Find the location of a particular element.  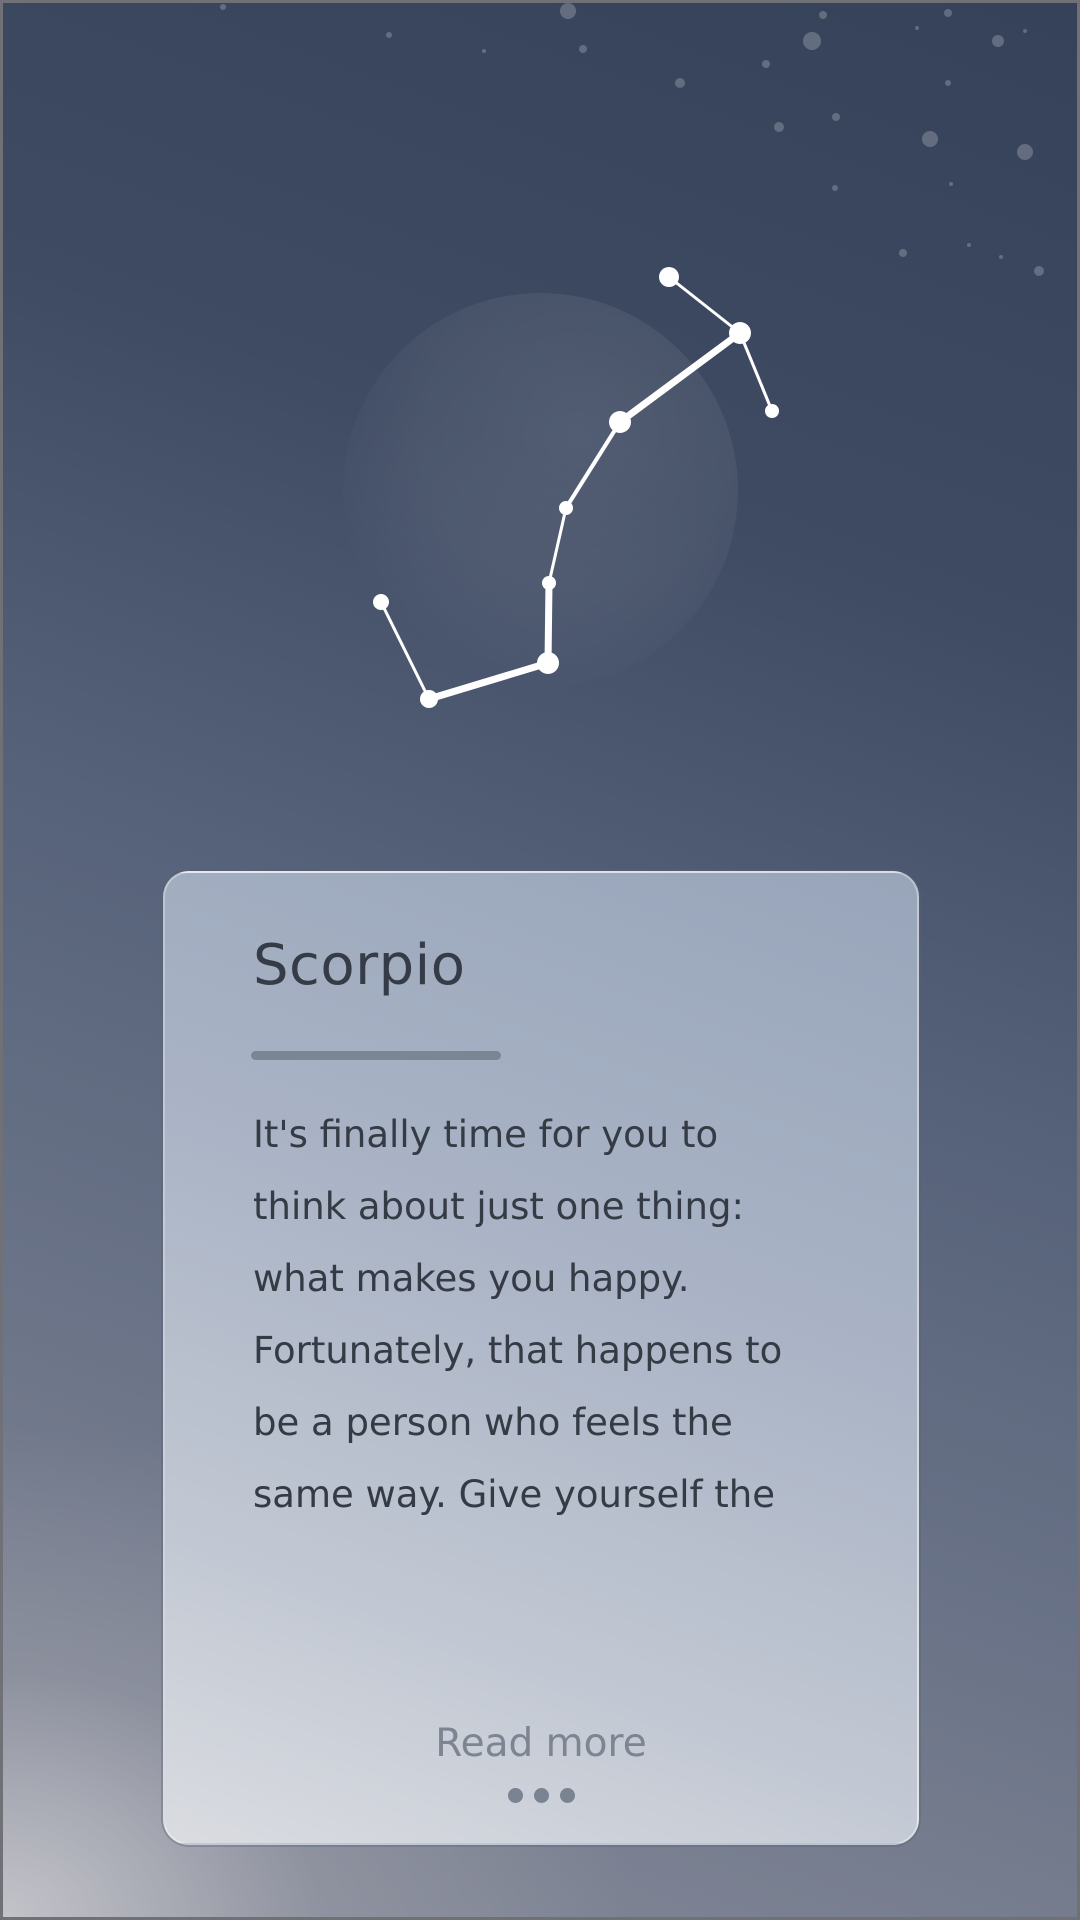

scorpio-constellation-icon is located at coordinates (576, 487).